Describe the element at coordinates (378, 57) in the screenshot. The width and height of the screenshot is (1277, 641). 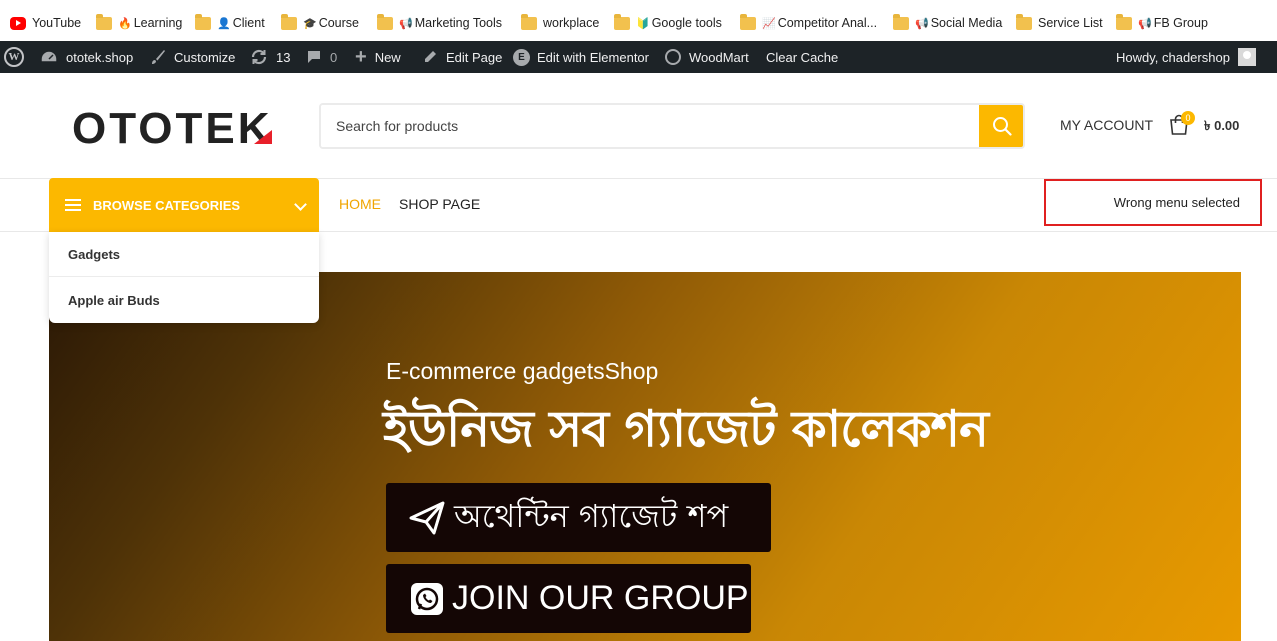
I see `new-content-link: + New` at that location.